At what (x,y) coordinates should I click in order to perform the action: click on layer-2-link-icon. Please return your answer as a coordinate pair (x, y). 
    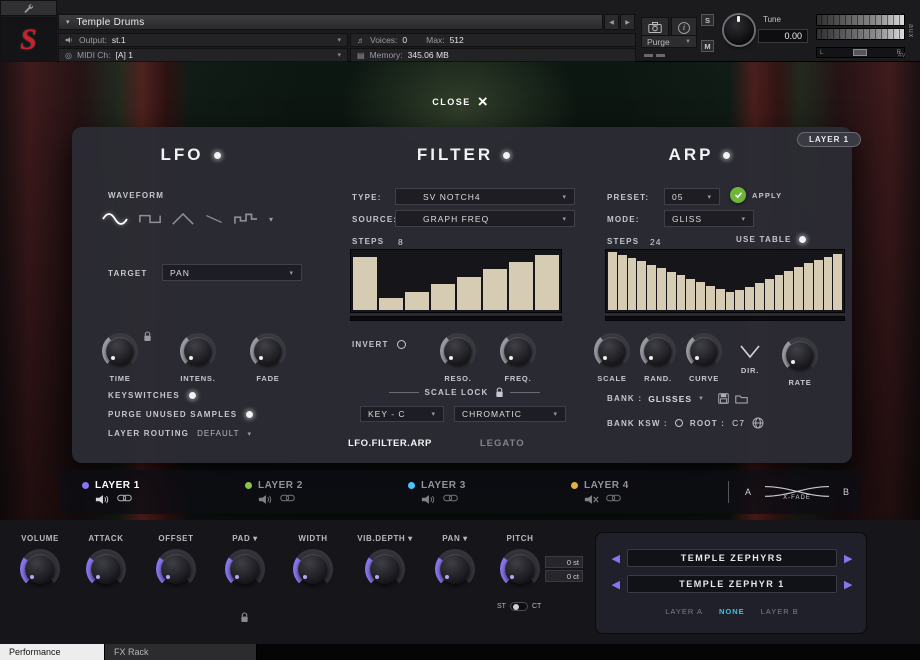
    Looking at the image, I should click on (287, 499).